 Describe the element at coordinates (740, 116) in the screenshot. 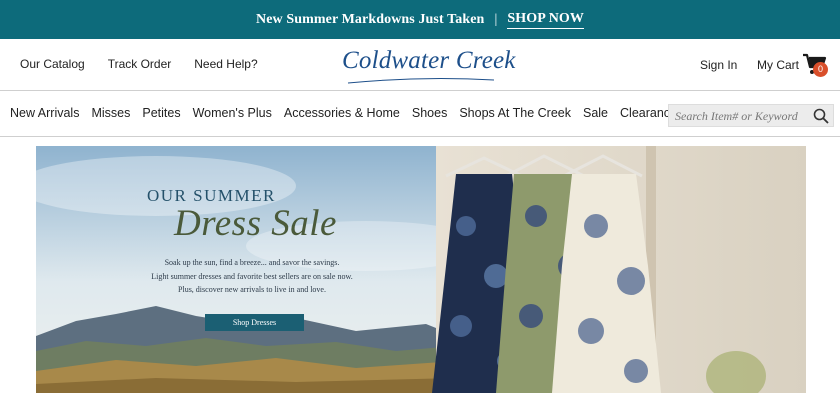

I see `search-input` at that location.